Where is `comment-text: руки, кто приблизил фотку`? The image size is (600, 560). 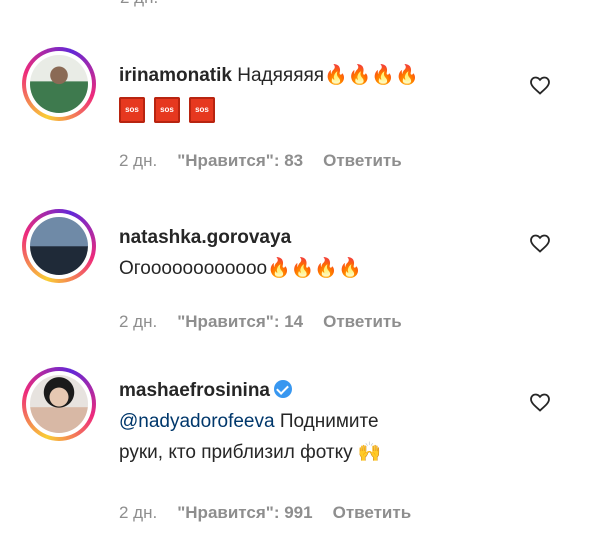
comment-text: руки, кто приблизил фотку is located at coordinates (236, 452).